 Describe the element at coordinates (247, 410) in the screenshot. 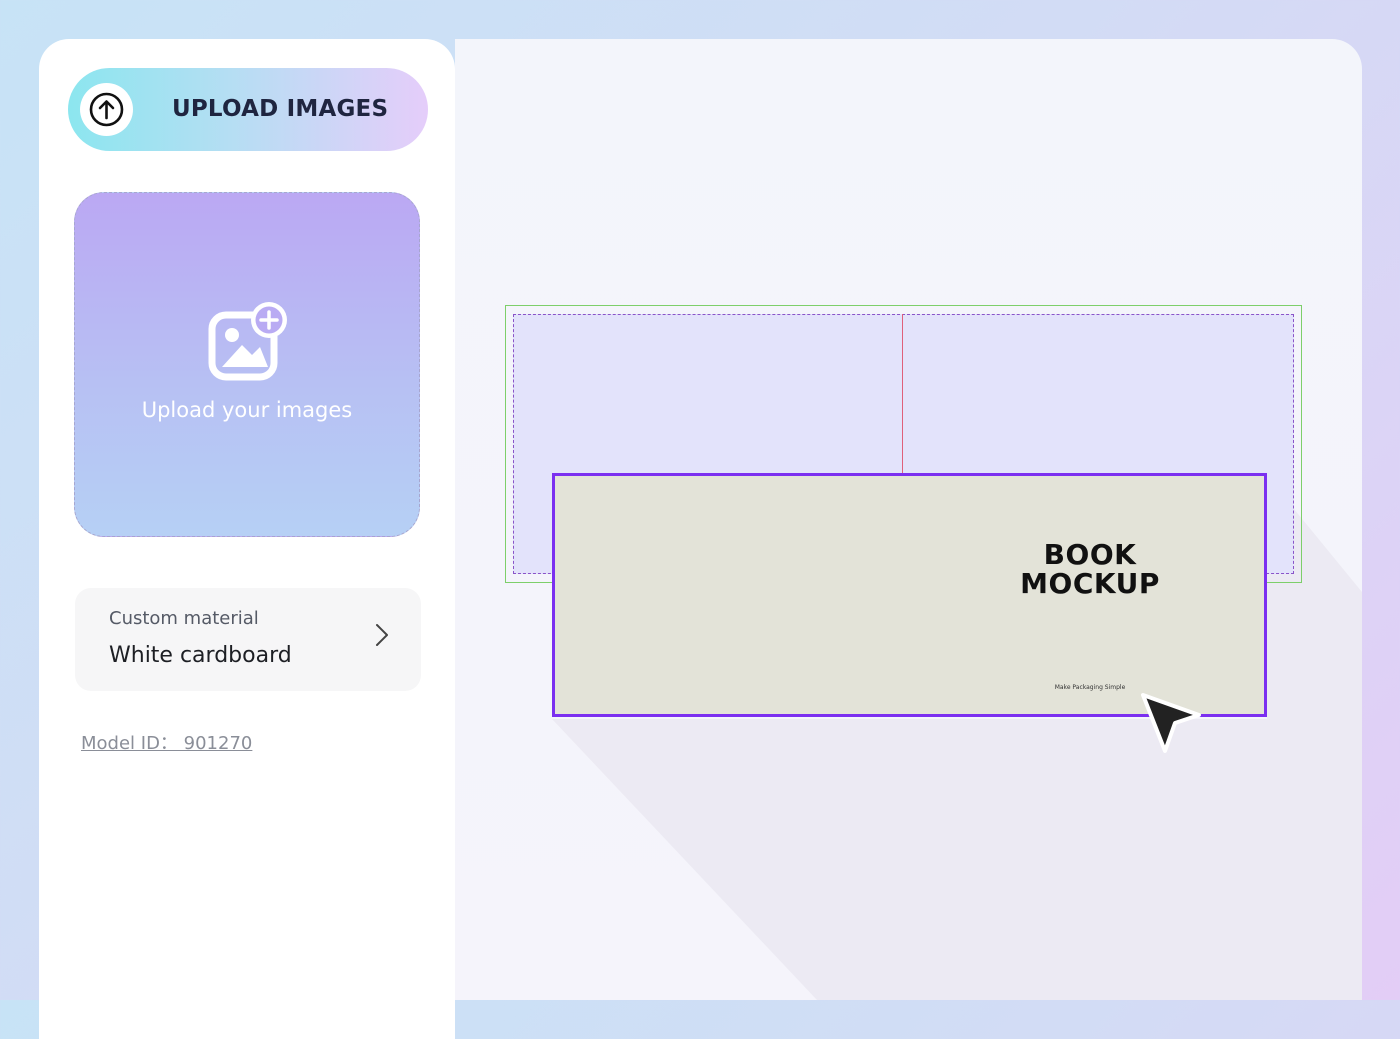

I see `dropzone-label: Upload your images` at that location.